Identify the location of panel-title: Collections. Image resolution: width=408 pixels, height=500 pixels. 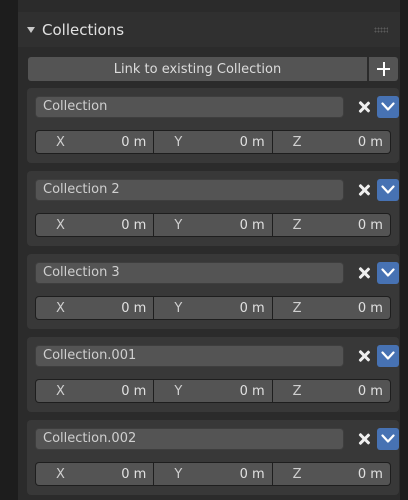
(83, 29).